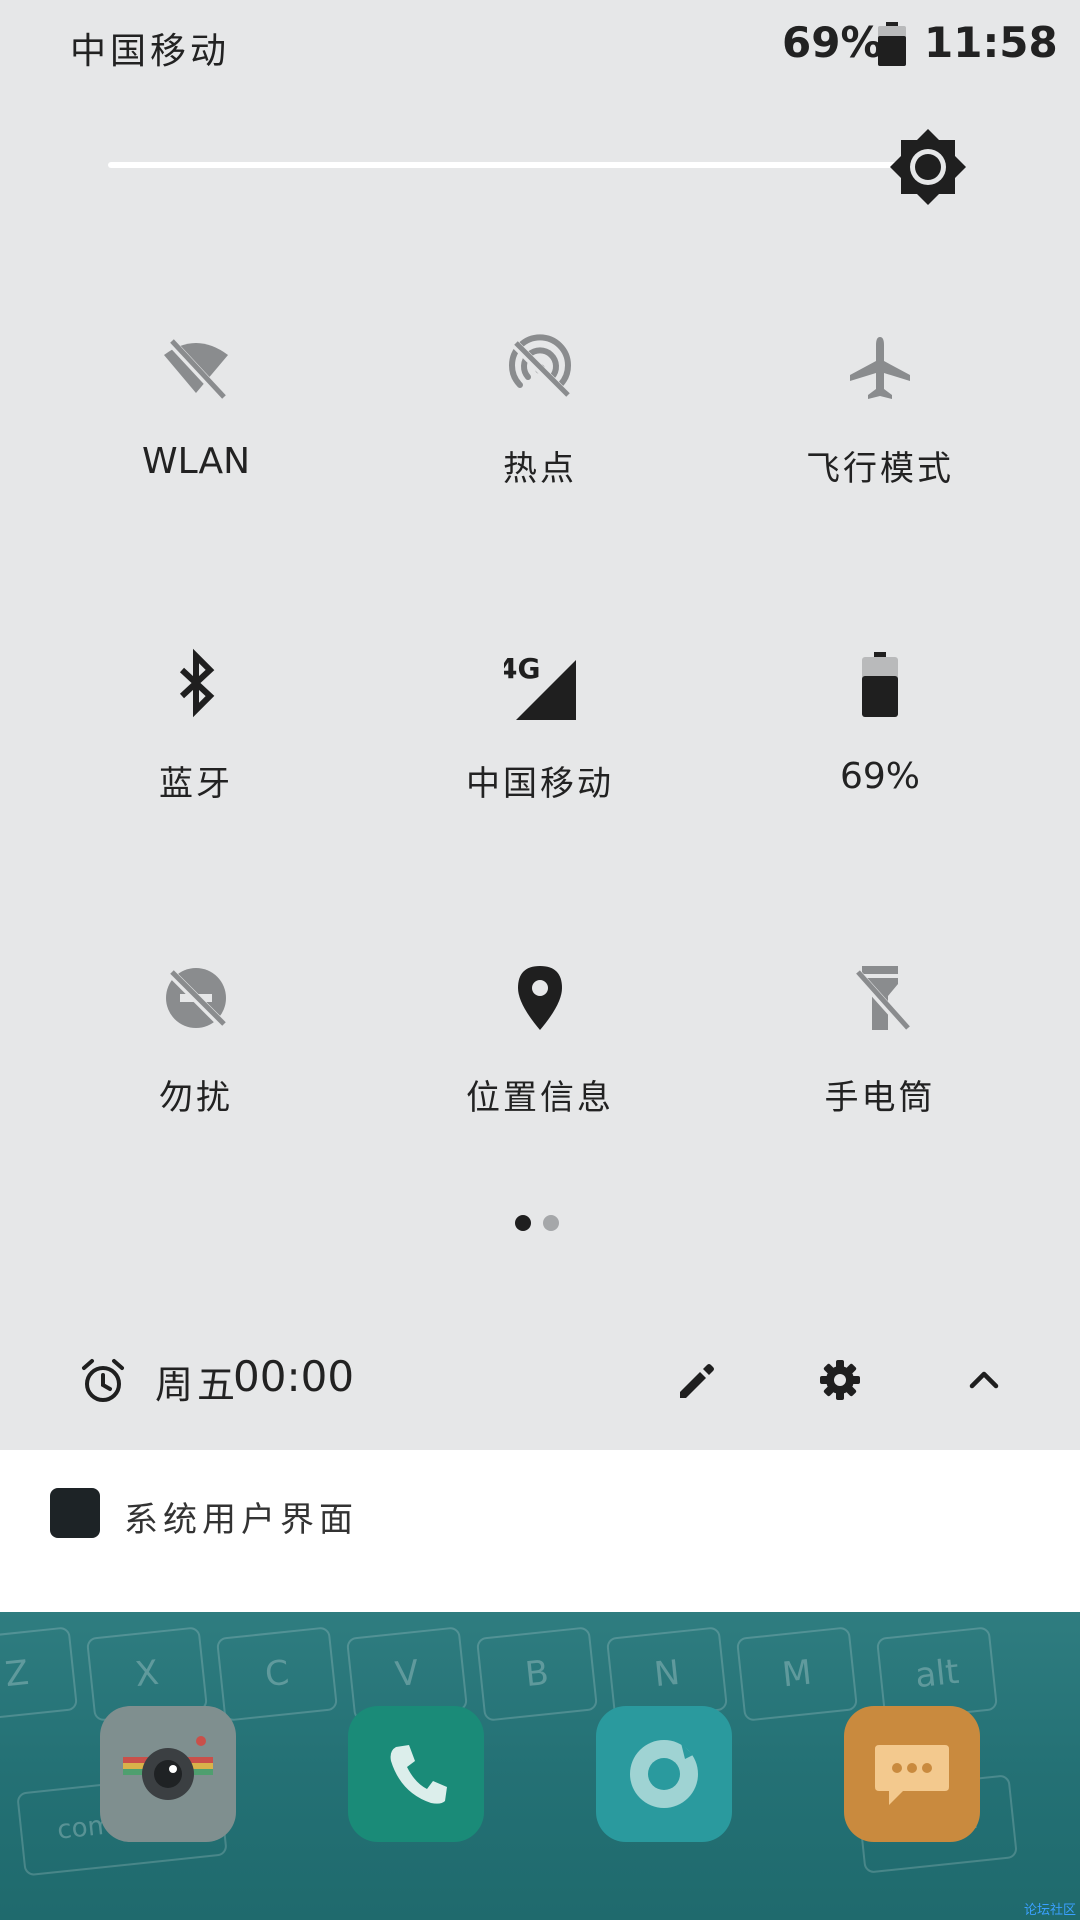 This screenshot has width=1080, height=1920. Describe the element at coordinates (540, 45) in the screenshot. I see `status-bar: 中国移动 69% 11:58` at that location.